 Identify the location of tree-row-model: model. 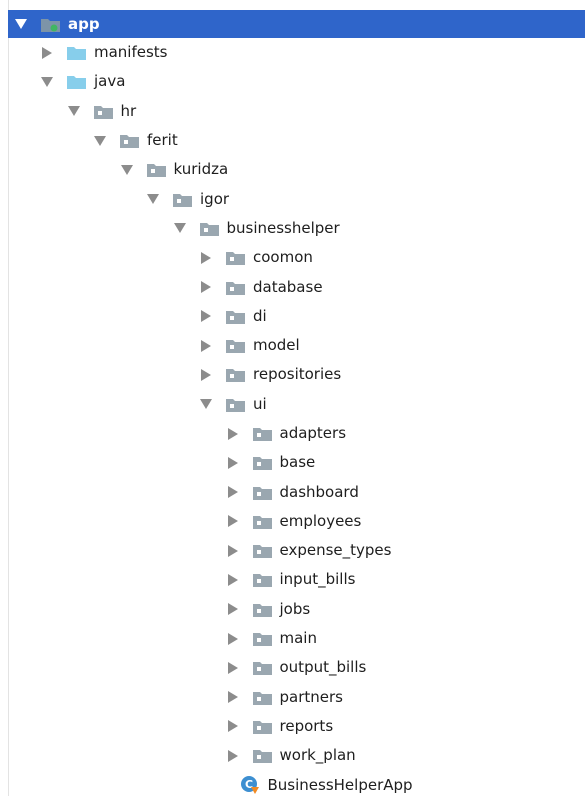
(296, 345).